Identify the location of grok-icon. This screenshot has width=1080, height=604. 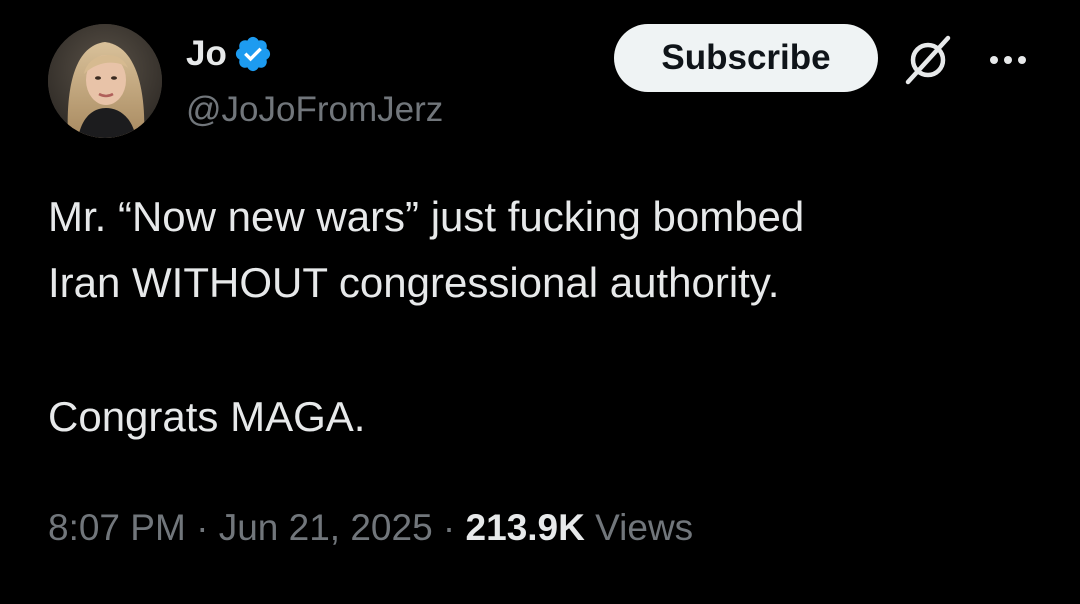
(928, 60).